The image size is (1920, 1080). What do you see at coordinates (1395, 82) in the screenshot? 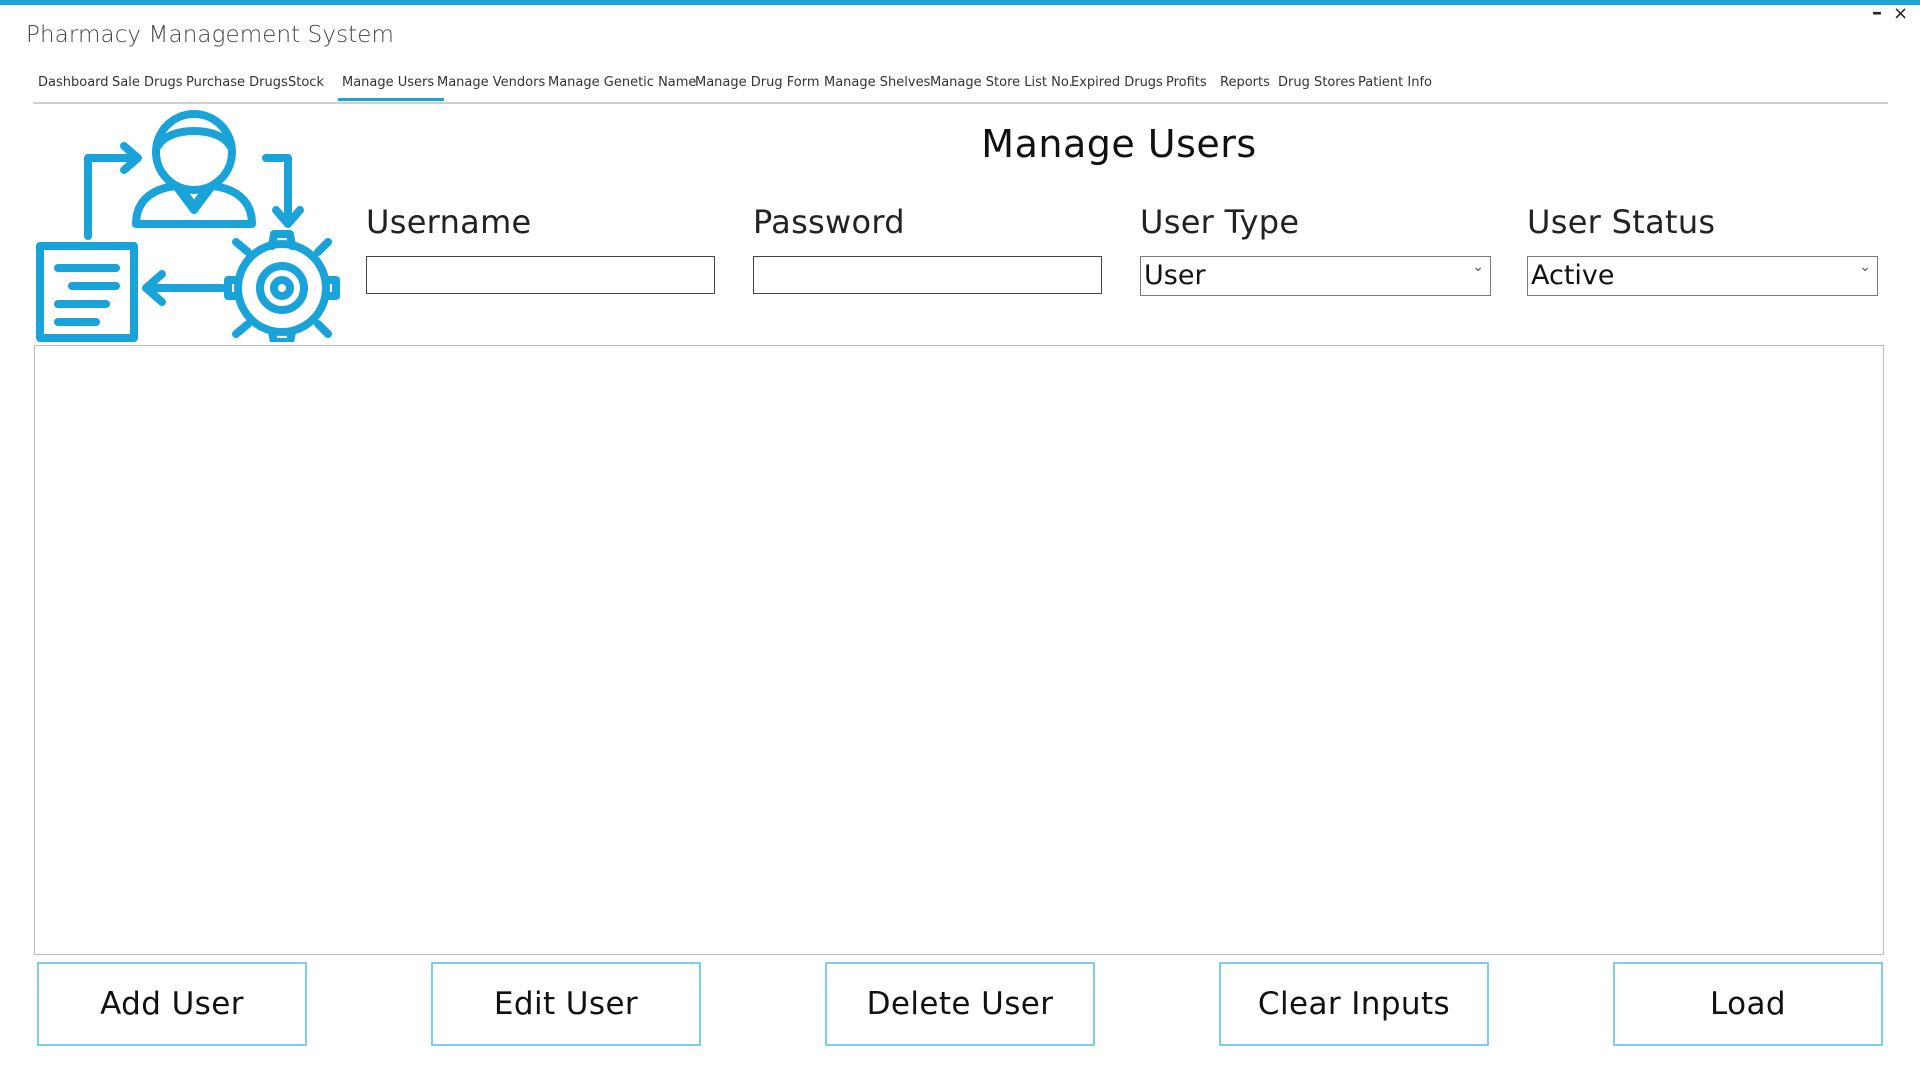
I see `tab-patient-info: Patient Info` at bounding box center [1395, 82].